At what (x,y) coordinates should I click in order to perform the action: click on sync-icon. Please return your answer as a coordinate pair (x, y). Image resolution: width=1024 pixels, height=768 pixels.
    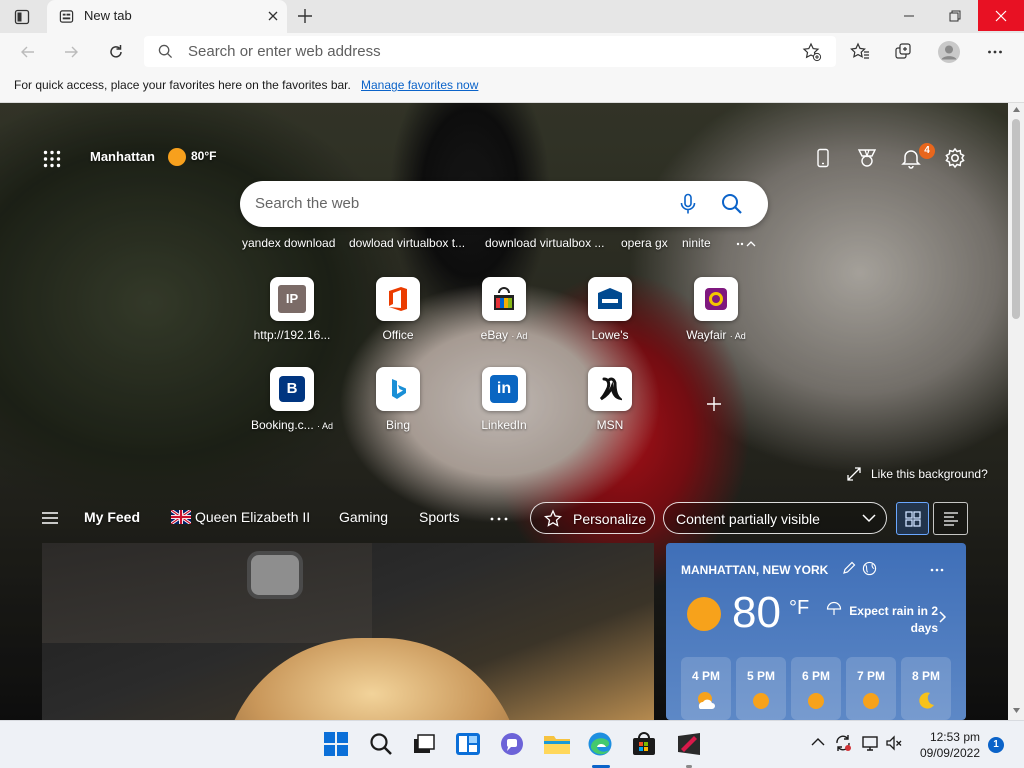
    Looking at the image, I should click on (843, 743).